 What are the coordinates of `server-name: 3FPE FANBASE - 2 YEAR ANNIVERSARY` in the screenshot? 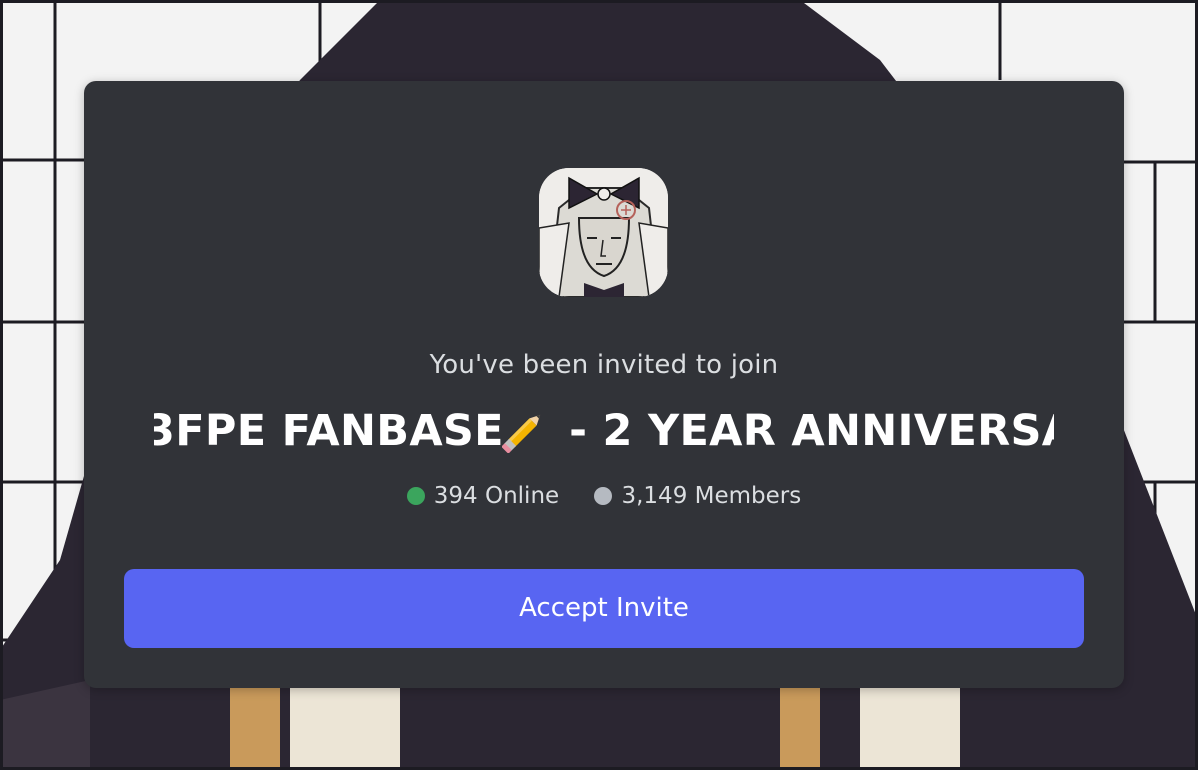 It's located at (604, 431).